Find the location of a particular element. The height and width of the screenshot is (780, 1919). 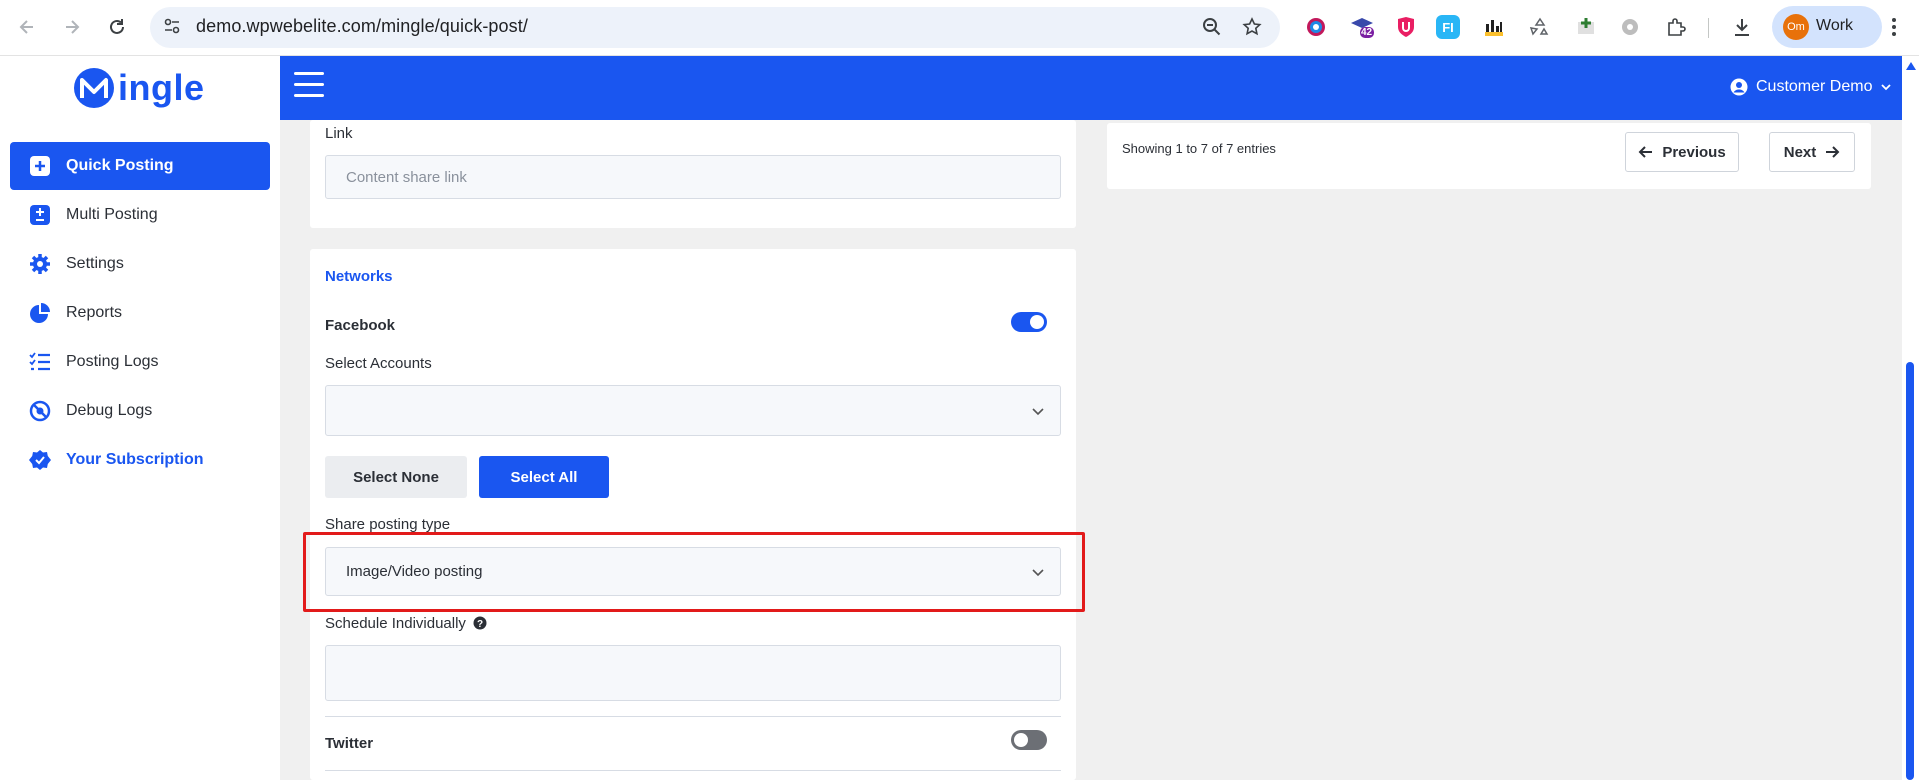

sidebar-item-quick-posting: Quick Posting is located at coordinates (140, 166).